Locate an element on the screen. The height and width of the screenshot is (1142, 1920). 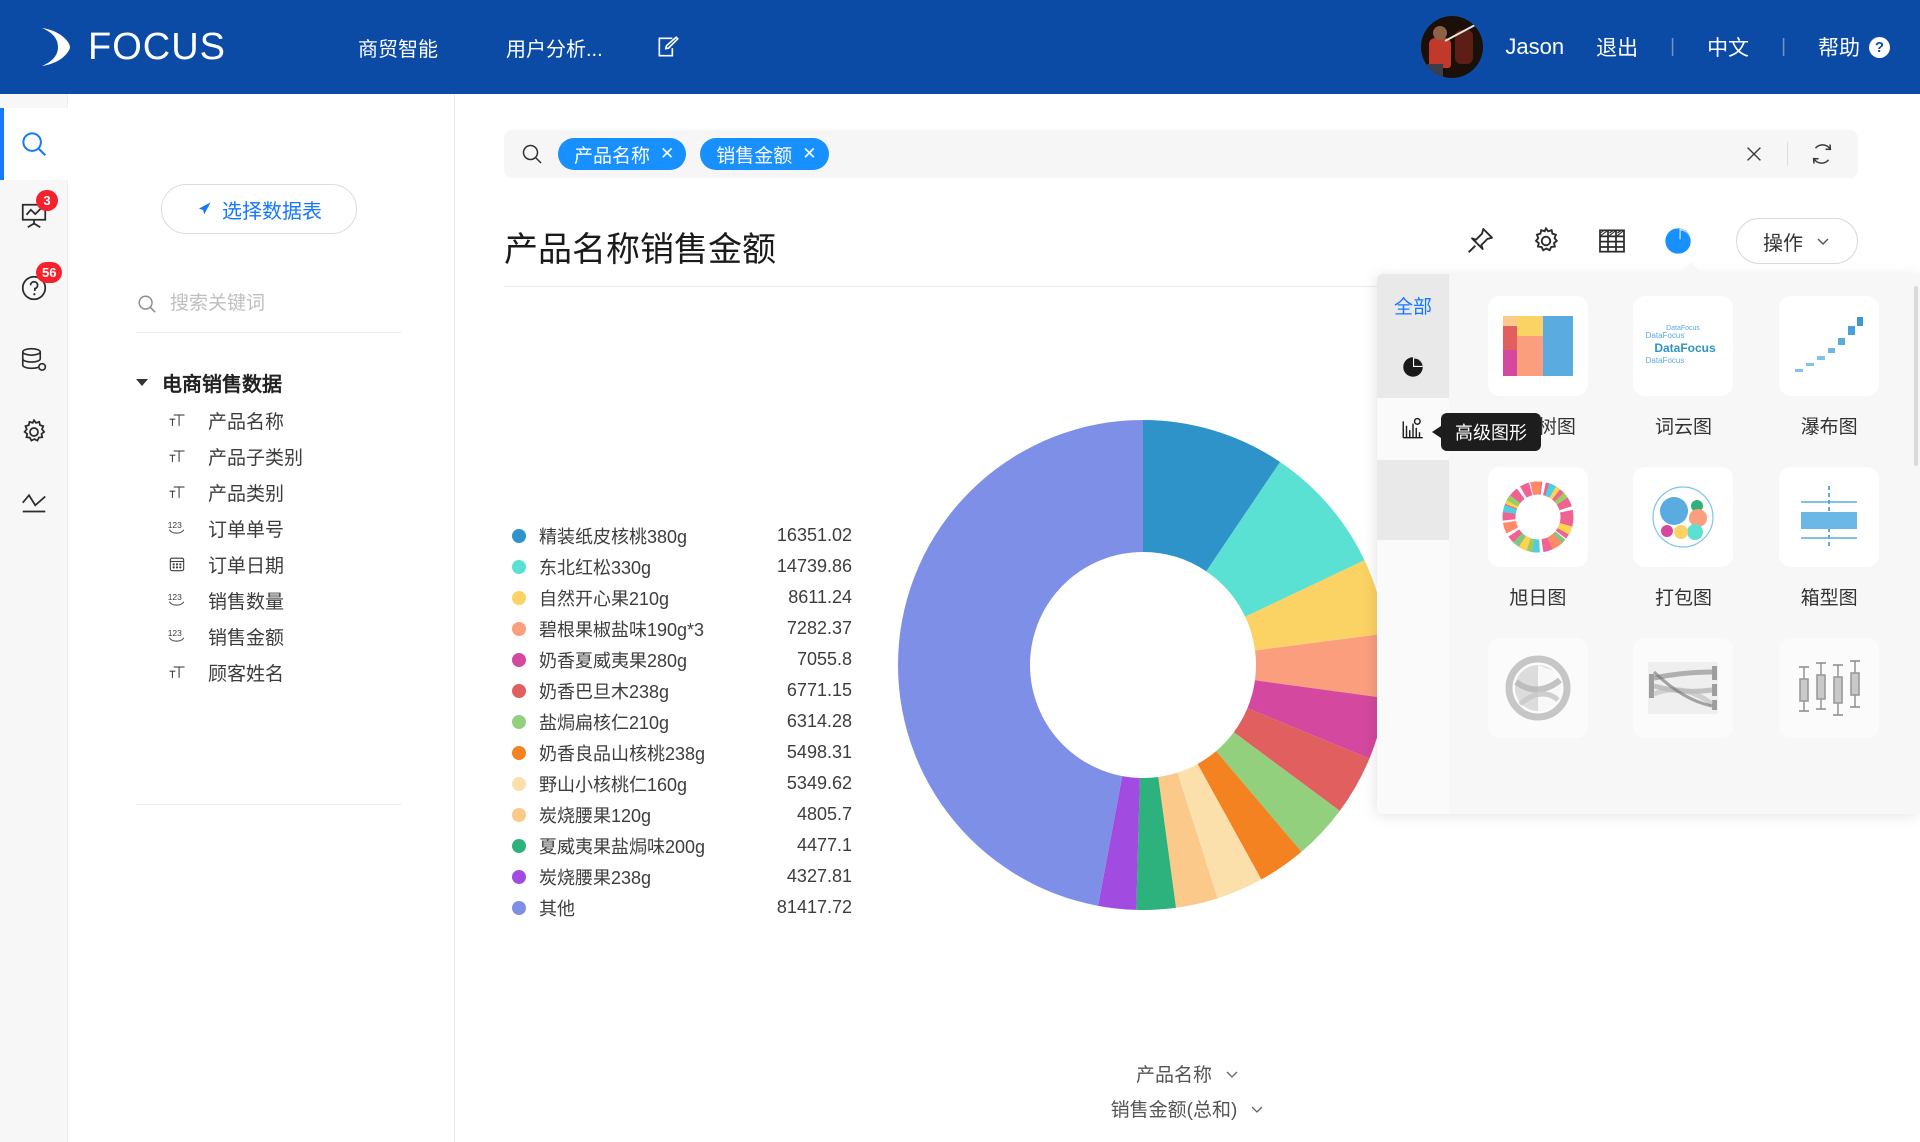
close-icon is located at coordinates (1754, 154).